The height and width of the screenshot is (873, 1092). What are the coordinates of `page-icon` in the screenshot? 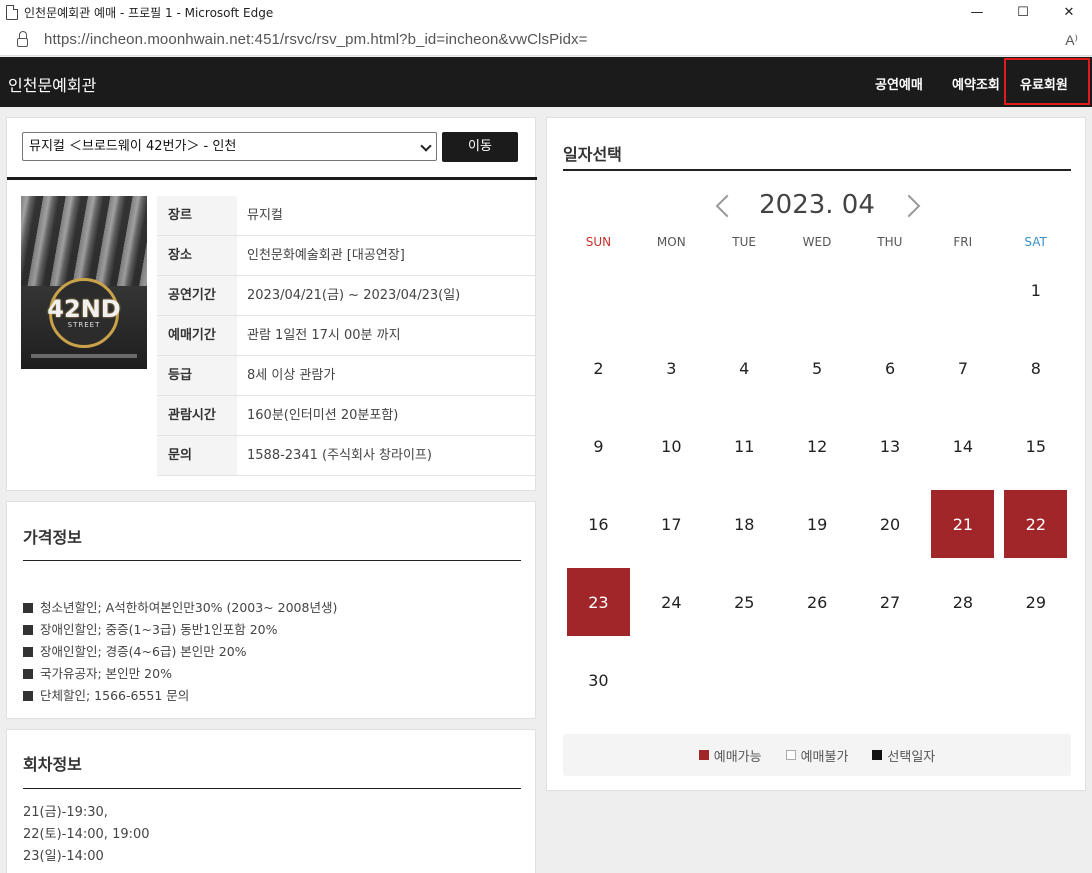 It's located at (12, 12).